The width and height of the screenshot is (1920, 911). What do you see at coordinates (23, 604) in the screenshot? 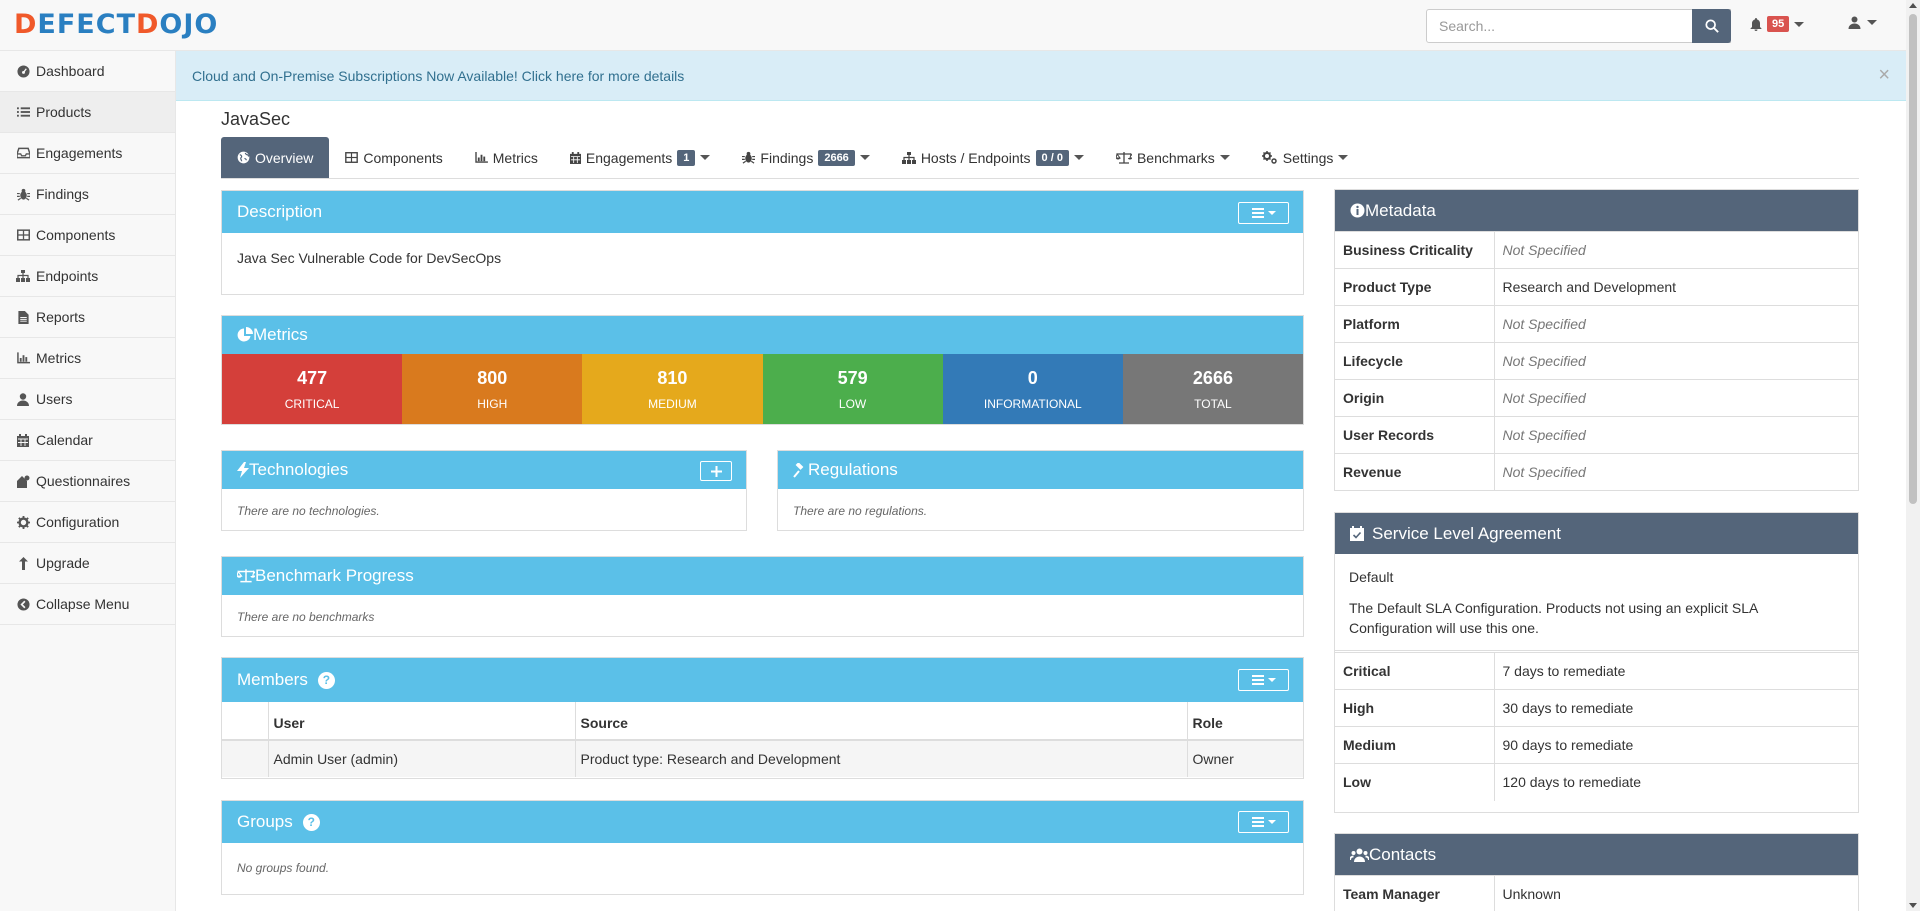
I see `collapse-icon` at bounding box center [23, 604].